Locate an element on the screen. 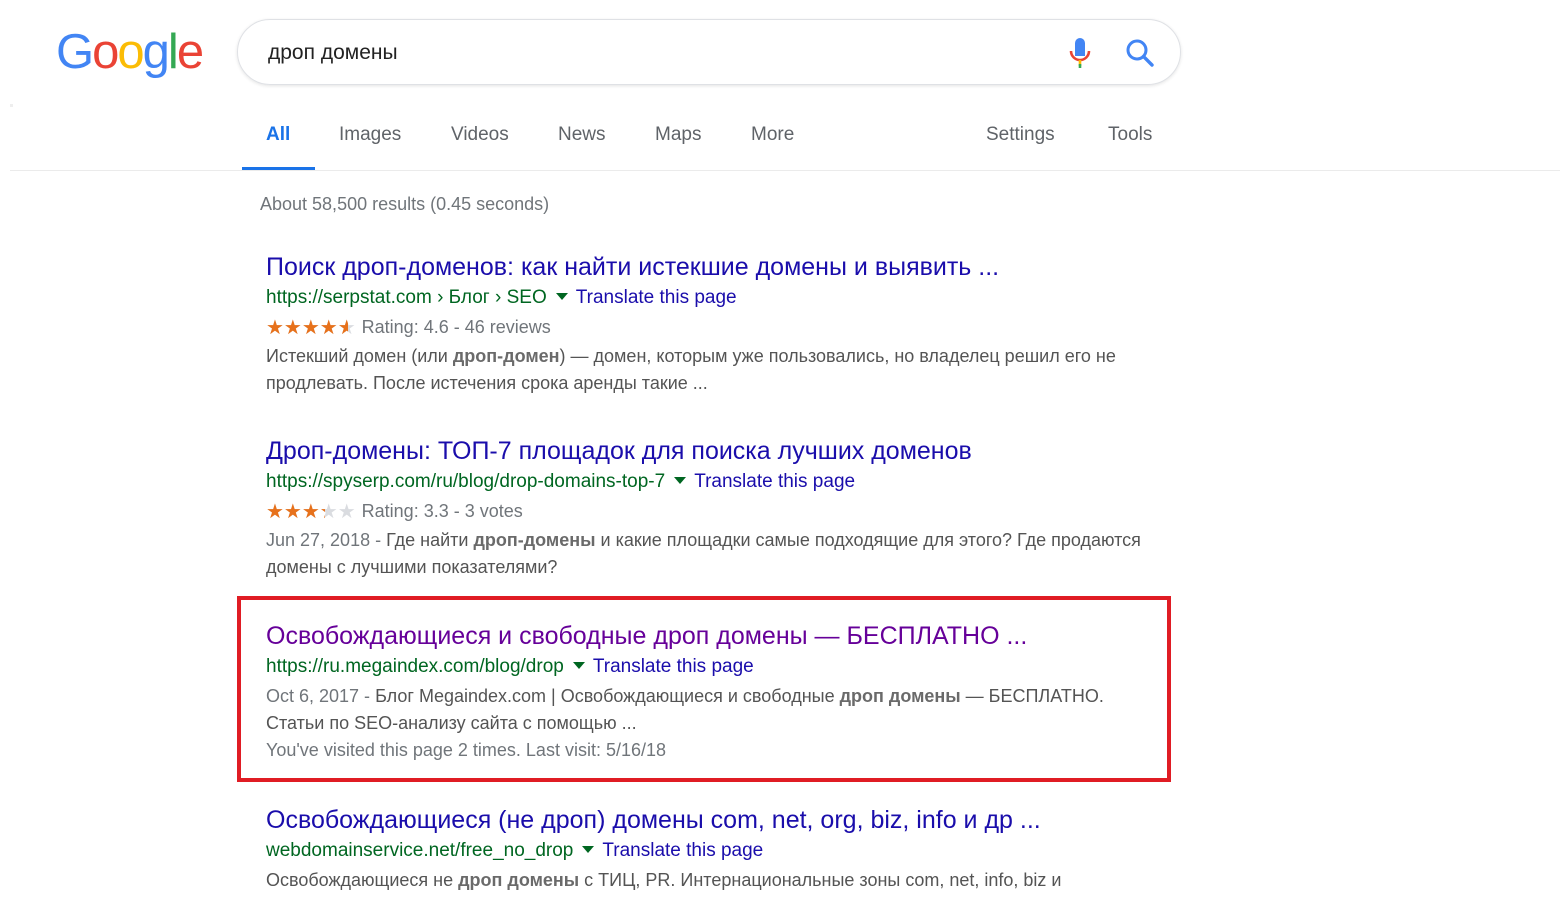  search-input is located at coordinates (658, 53).